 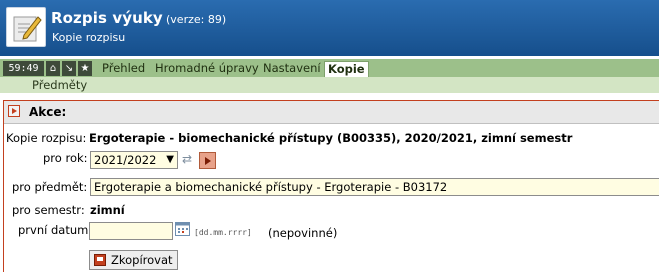 I want to click on rok-select: 2021/2022 ▼, so click(x=134, y=160).